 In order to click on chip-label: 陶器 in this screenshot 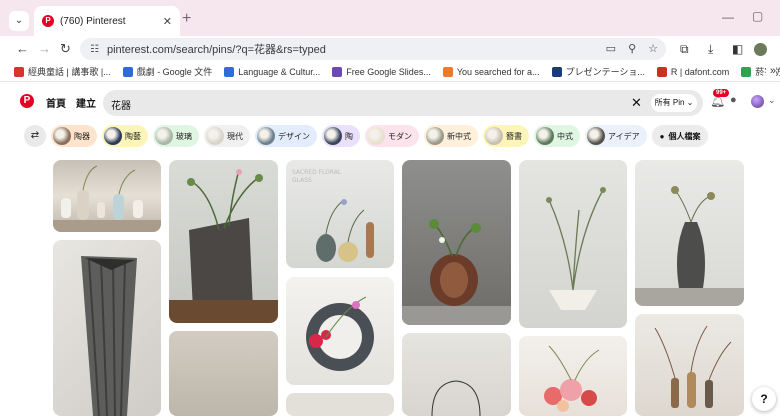, I will do `click(82, 136)`.